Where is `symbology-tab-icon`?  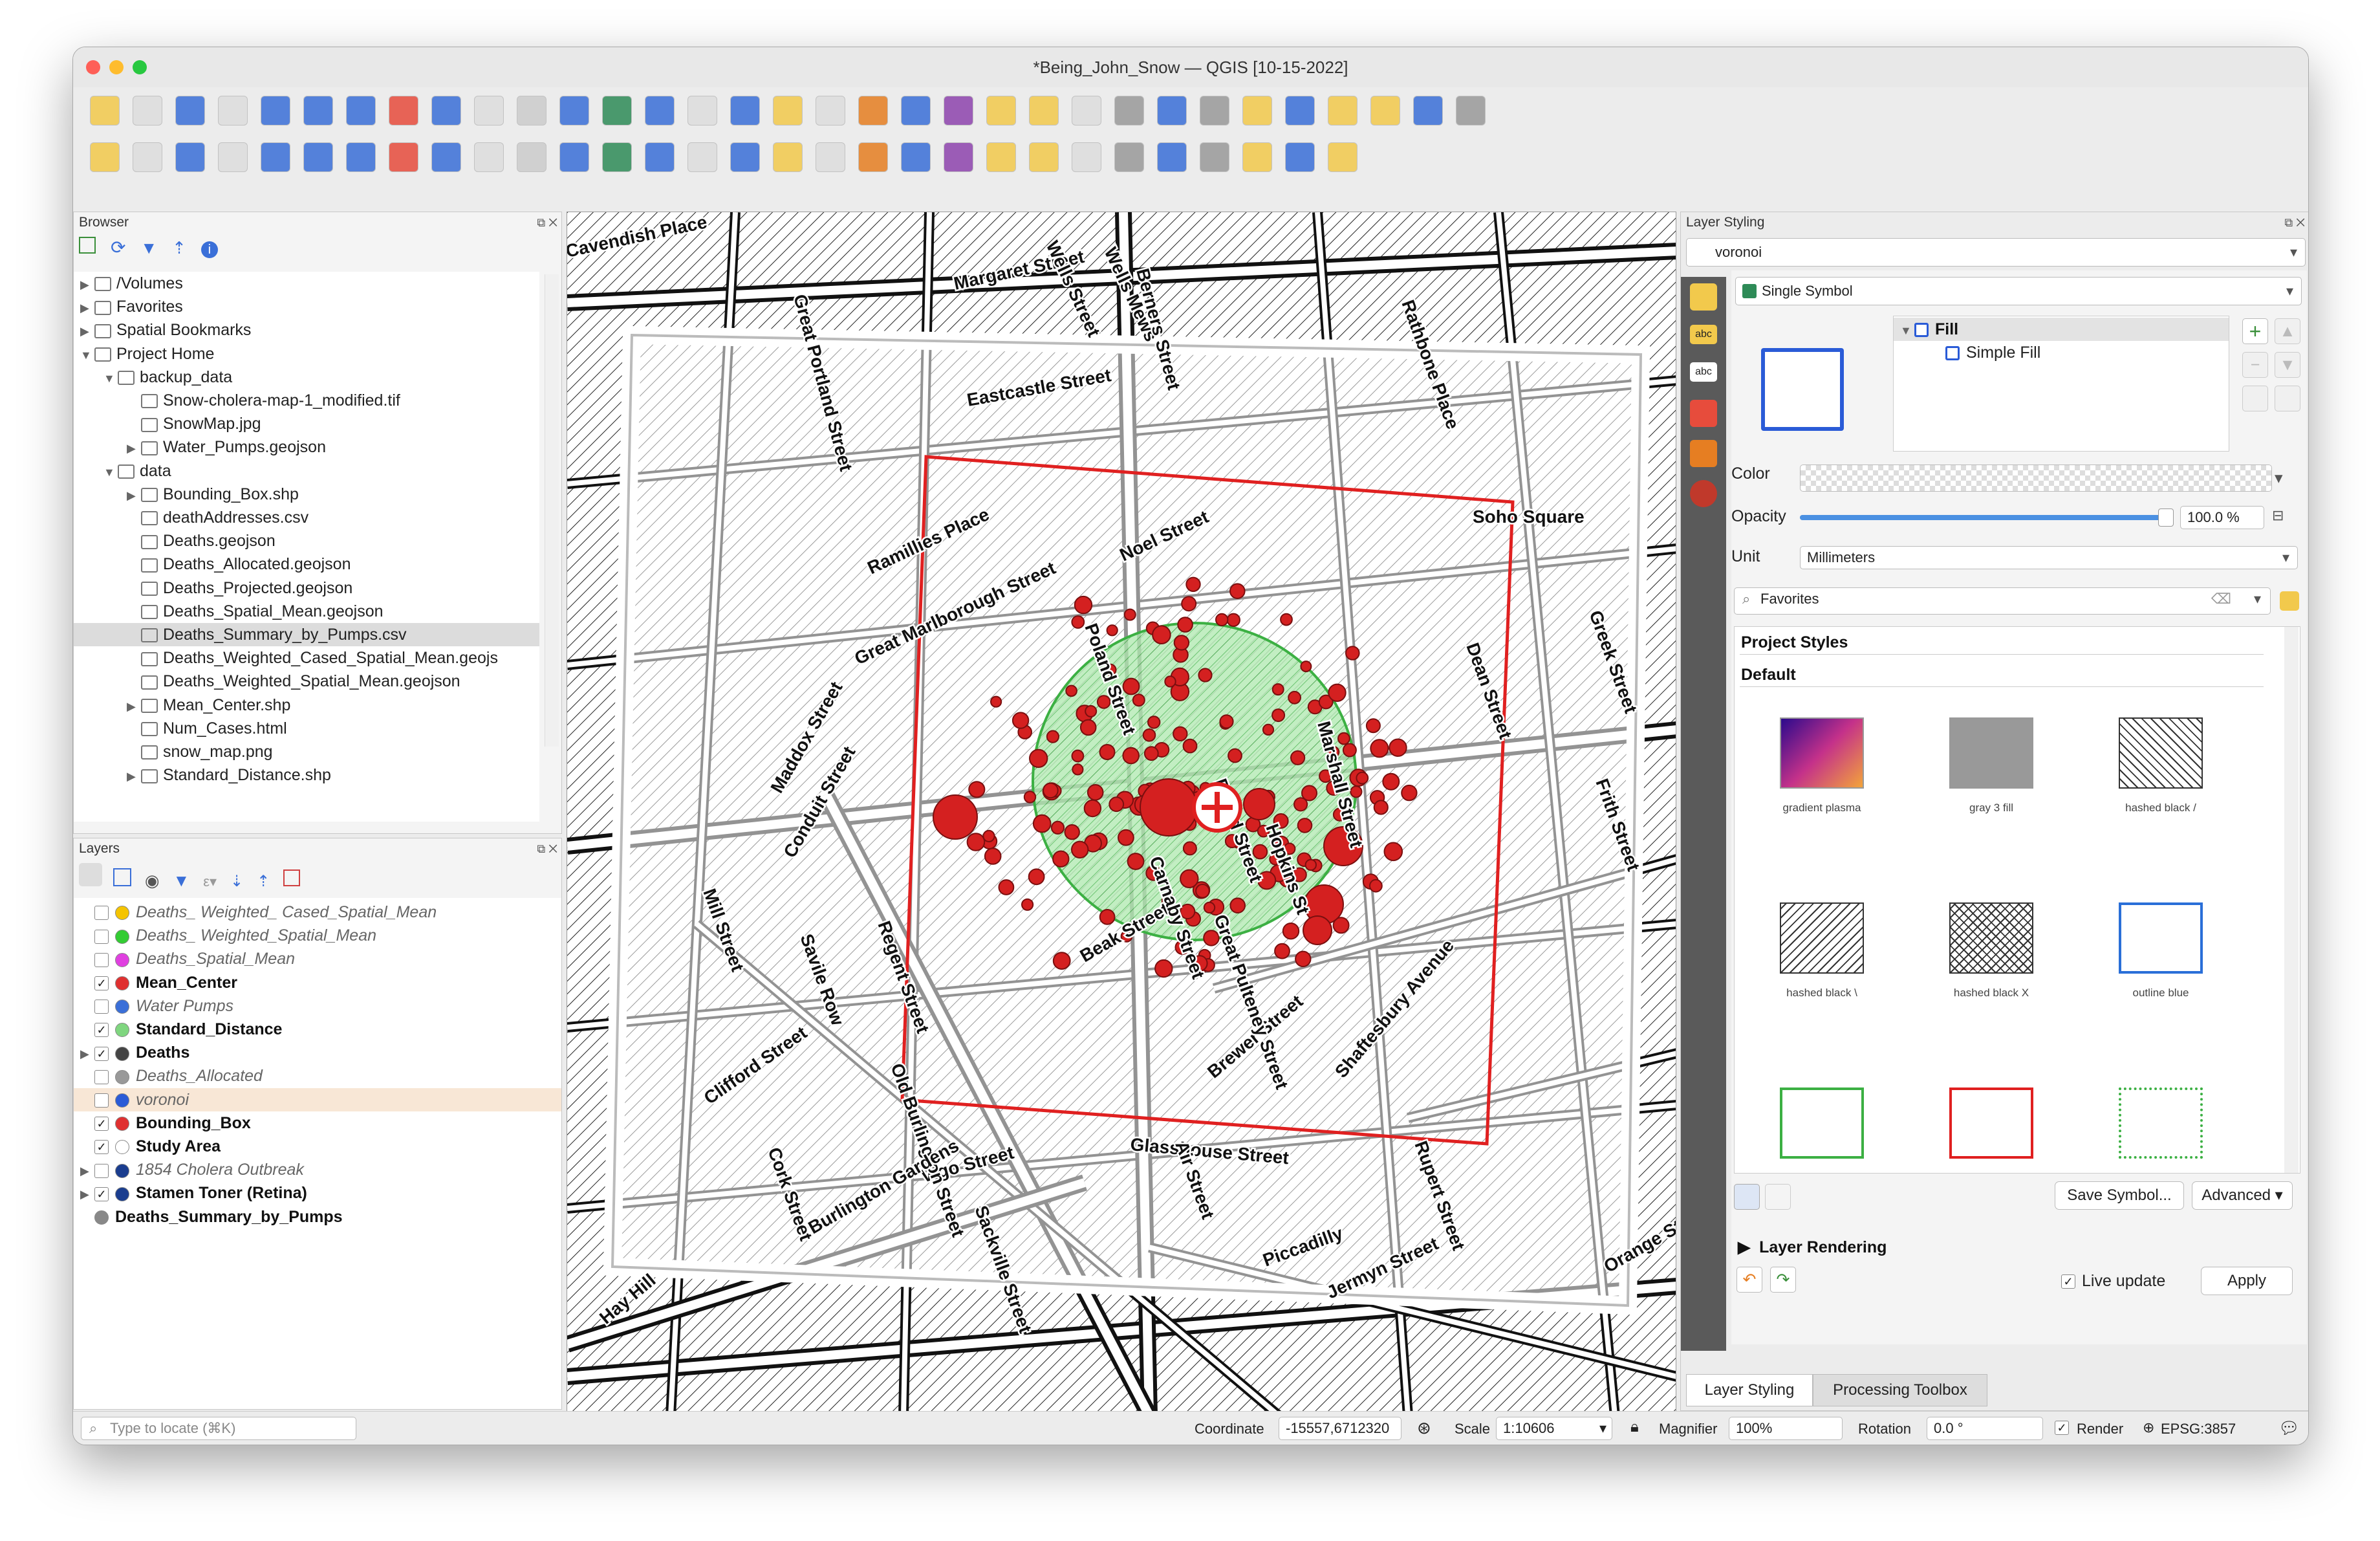
symbology-tab-icon is located at coordinates (1703, 297).